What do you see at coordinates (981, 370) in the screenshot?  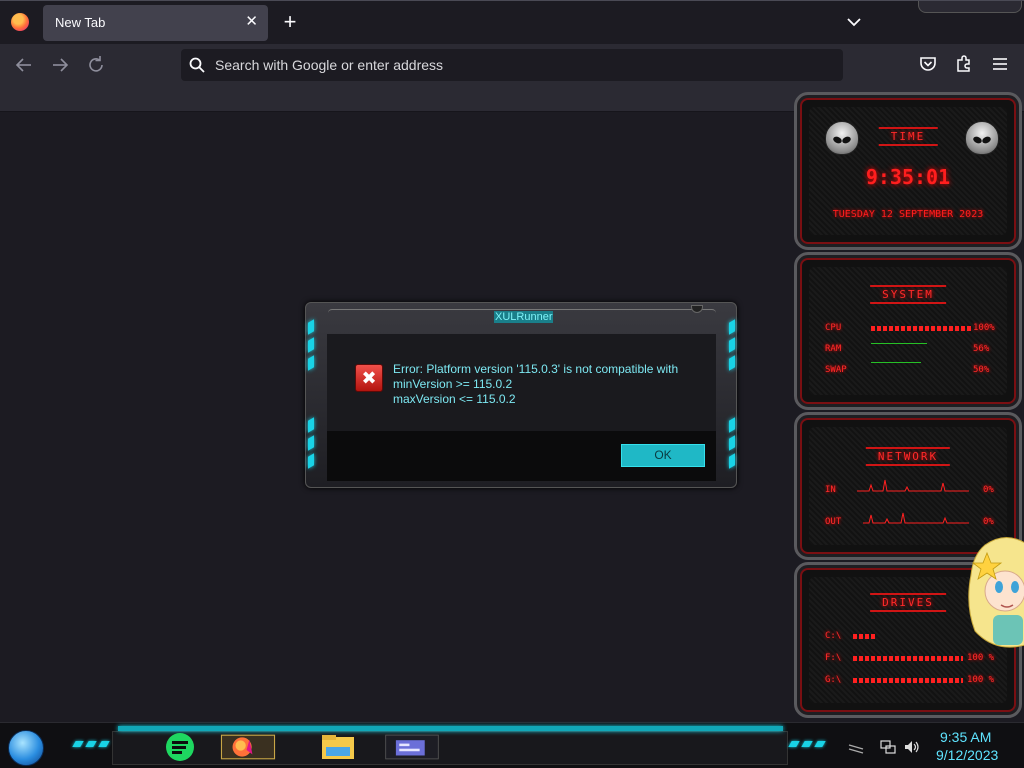 I see `swap-value: 50%` at bounding box center [981, 370].